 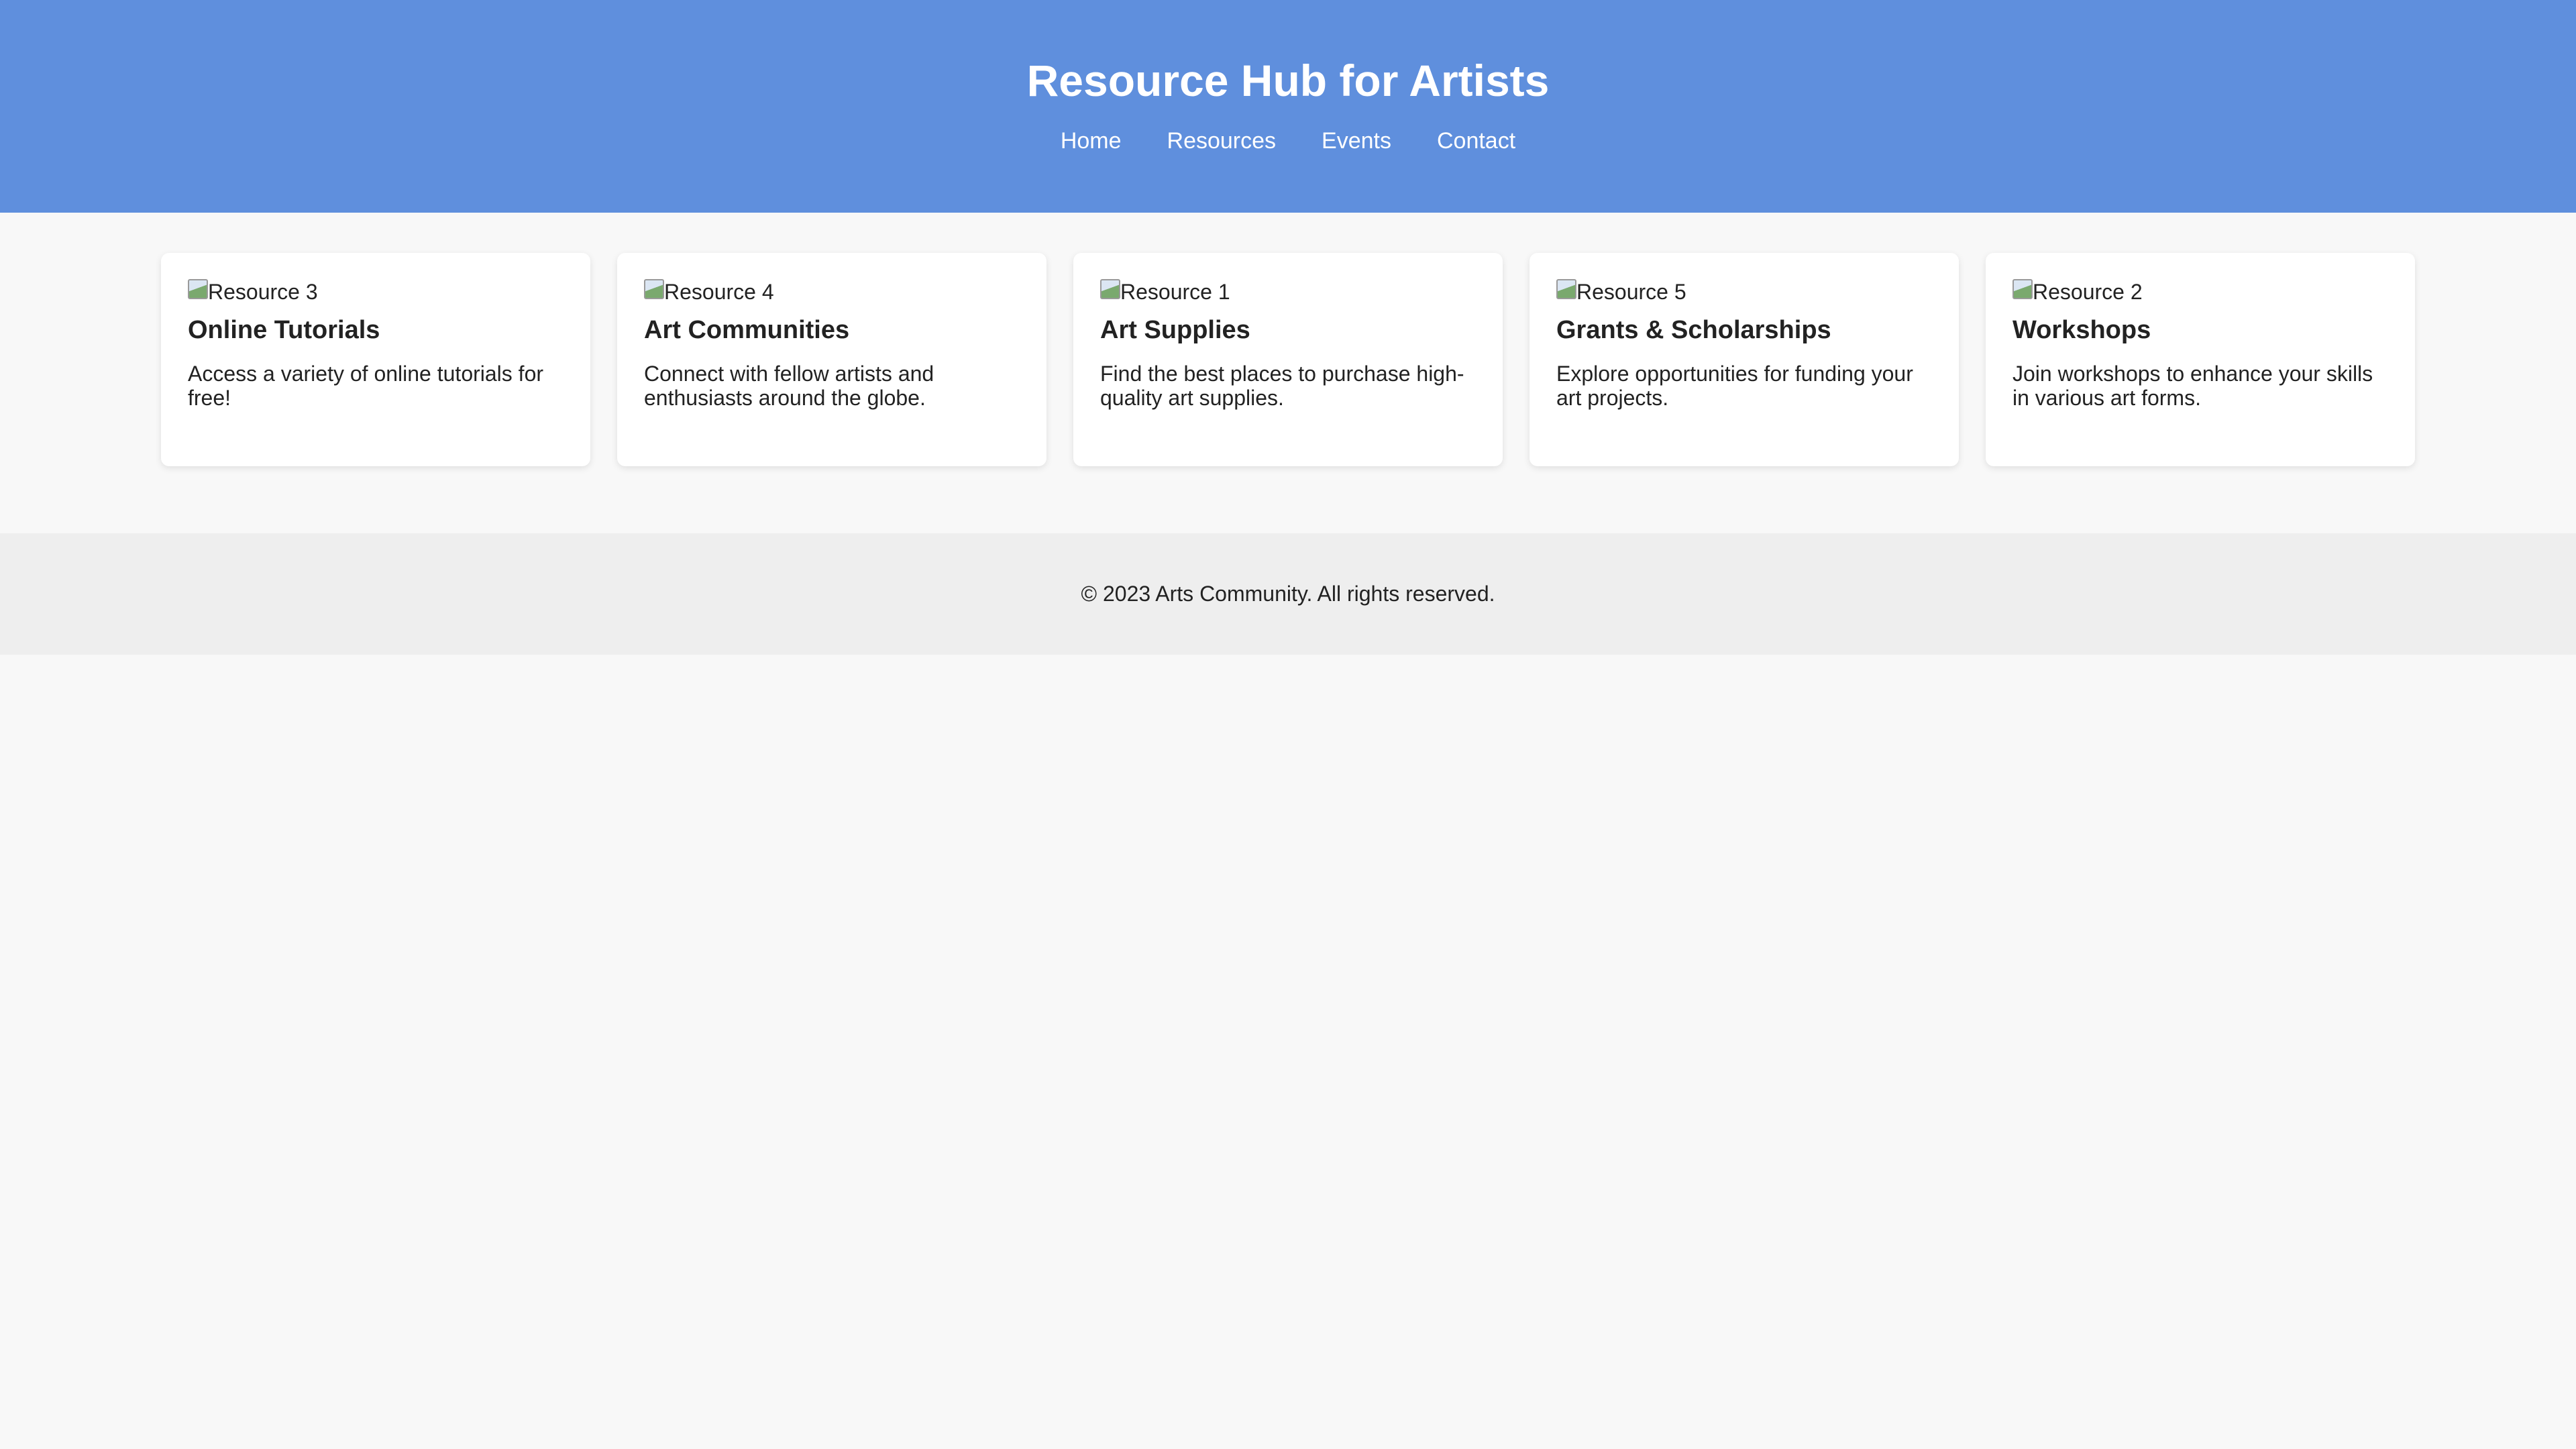 I want to click on card-image-alt: Resource 5, so click(x=1631, y=292).